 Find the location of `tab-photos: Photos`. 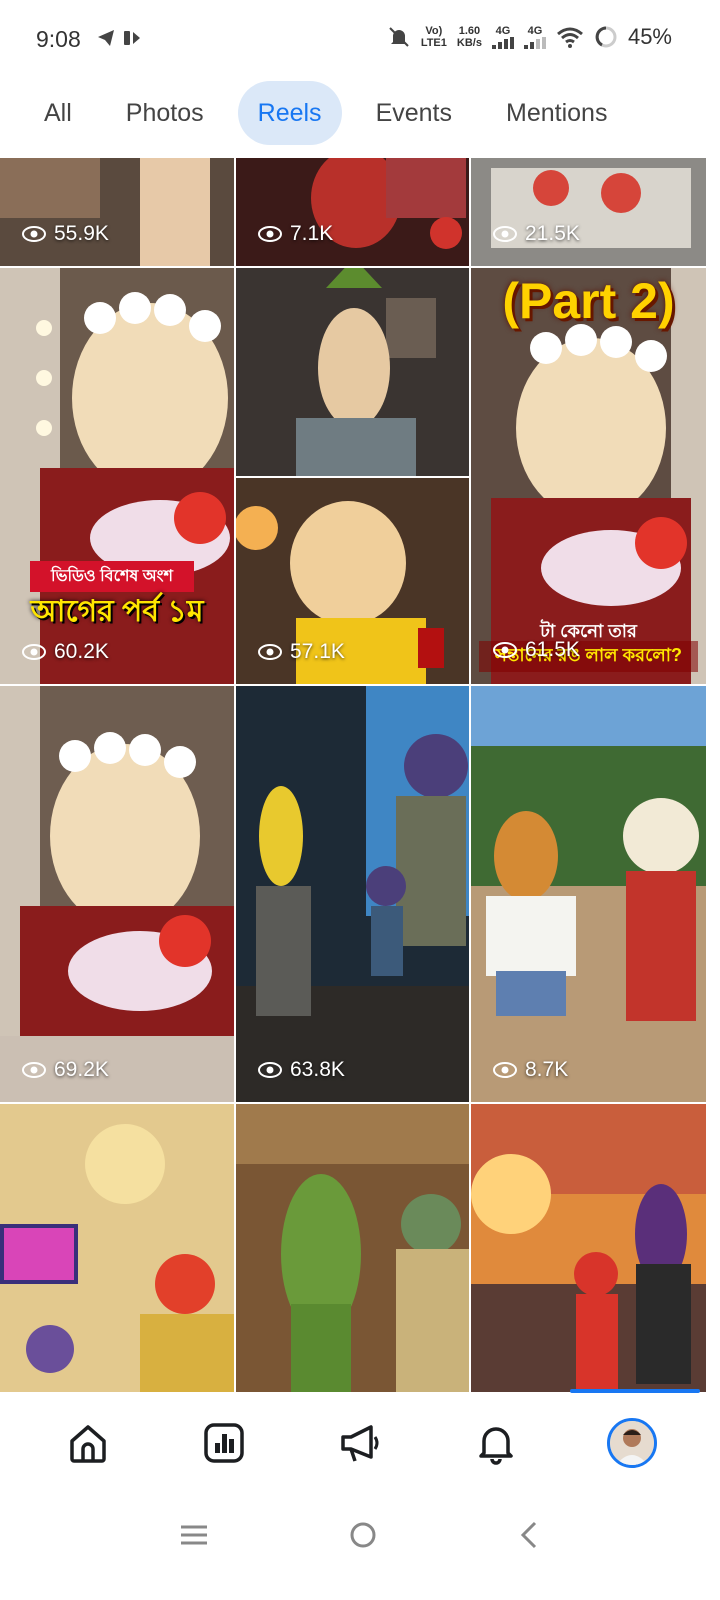

tab-photos: Photos is located at coordinates (165, 113).